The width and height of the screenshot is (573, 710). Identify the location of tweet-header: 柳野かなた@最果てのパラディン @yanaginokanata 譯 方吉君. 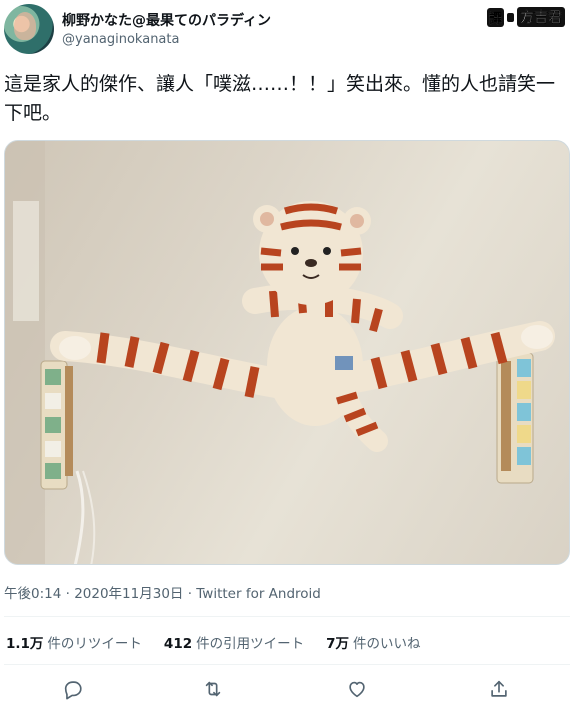
(286, 30).